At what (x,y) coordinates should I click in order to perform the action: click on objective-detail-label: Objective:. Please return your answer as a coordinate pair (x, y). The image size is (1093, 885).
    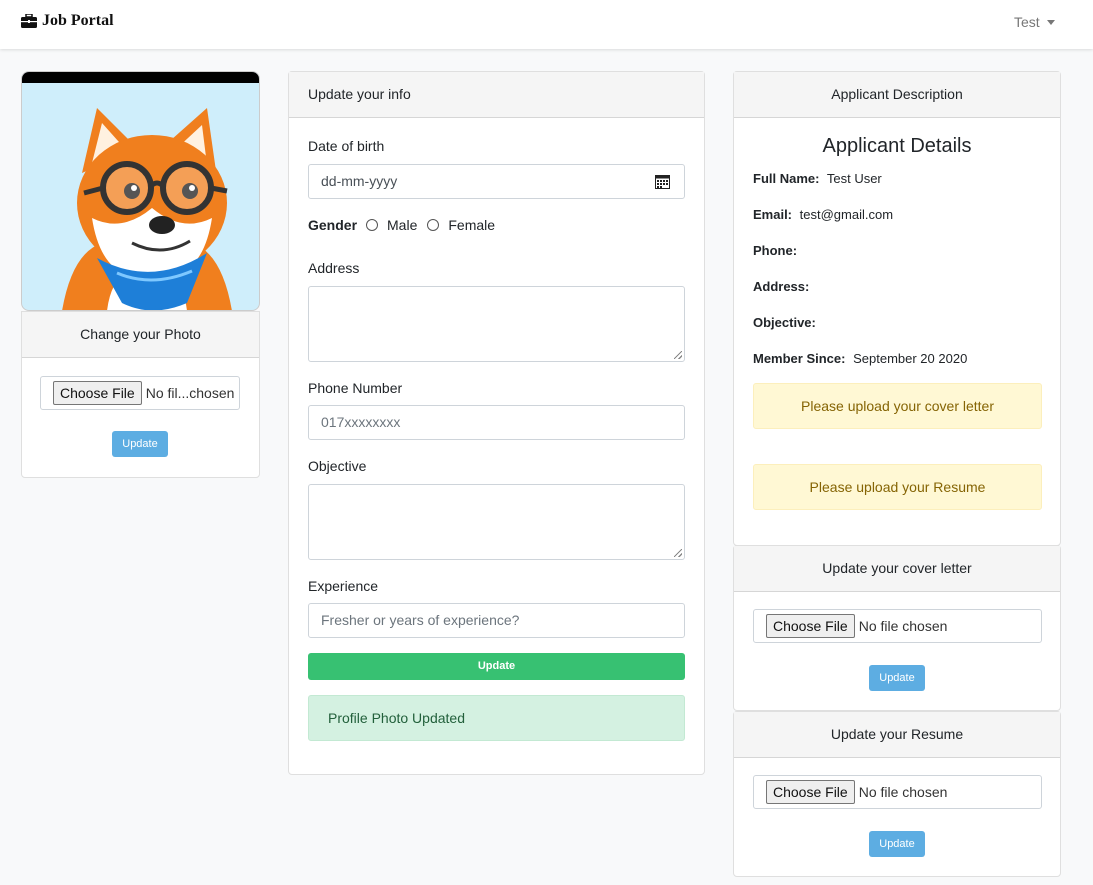
    Looking at the image, I should click on (784, 322).